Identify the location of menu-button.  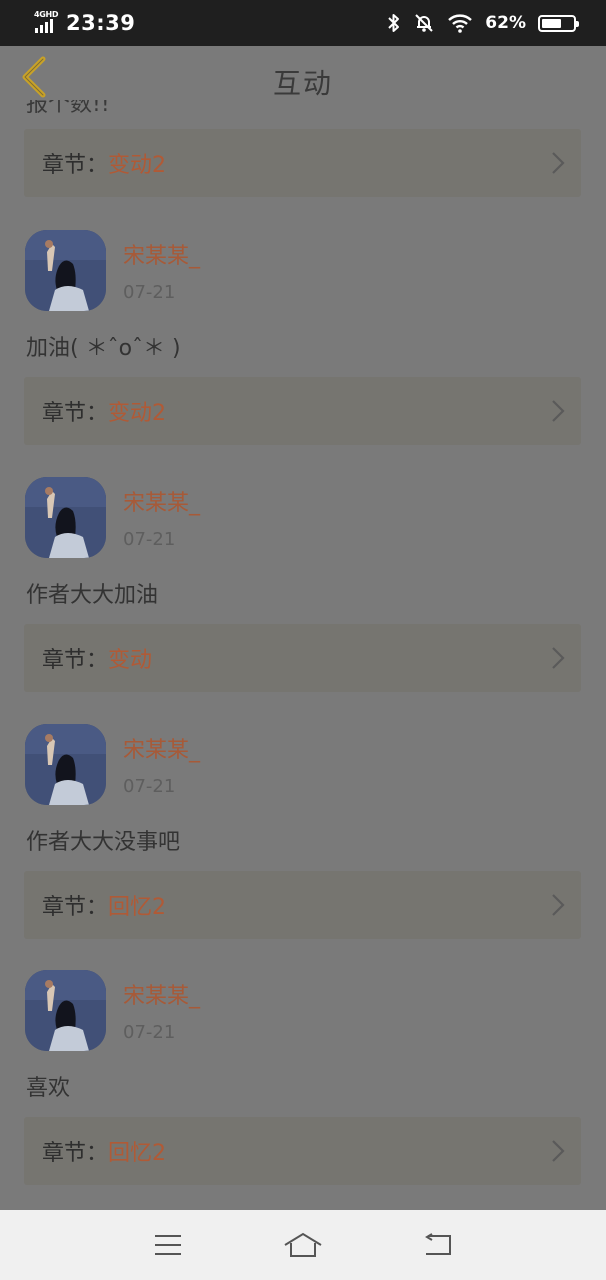
(168, 1245).